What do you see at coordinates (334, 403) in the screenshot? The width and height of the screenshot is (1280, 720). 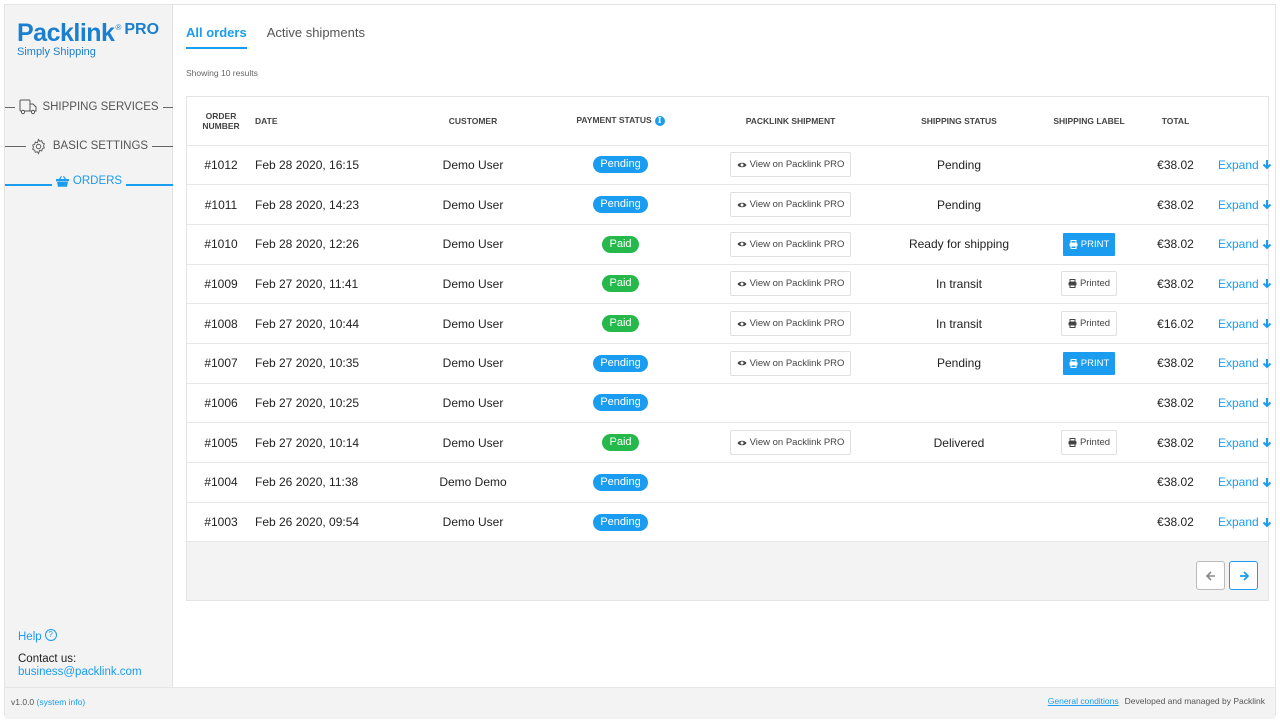 I see `order-date: Feb 27 2020, 10:25` at bounding box center [334, 403].